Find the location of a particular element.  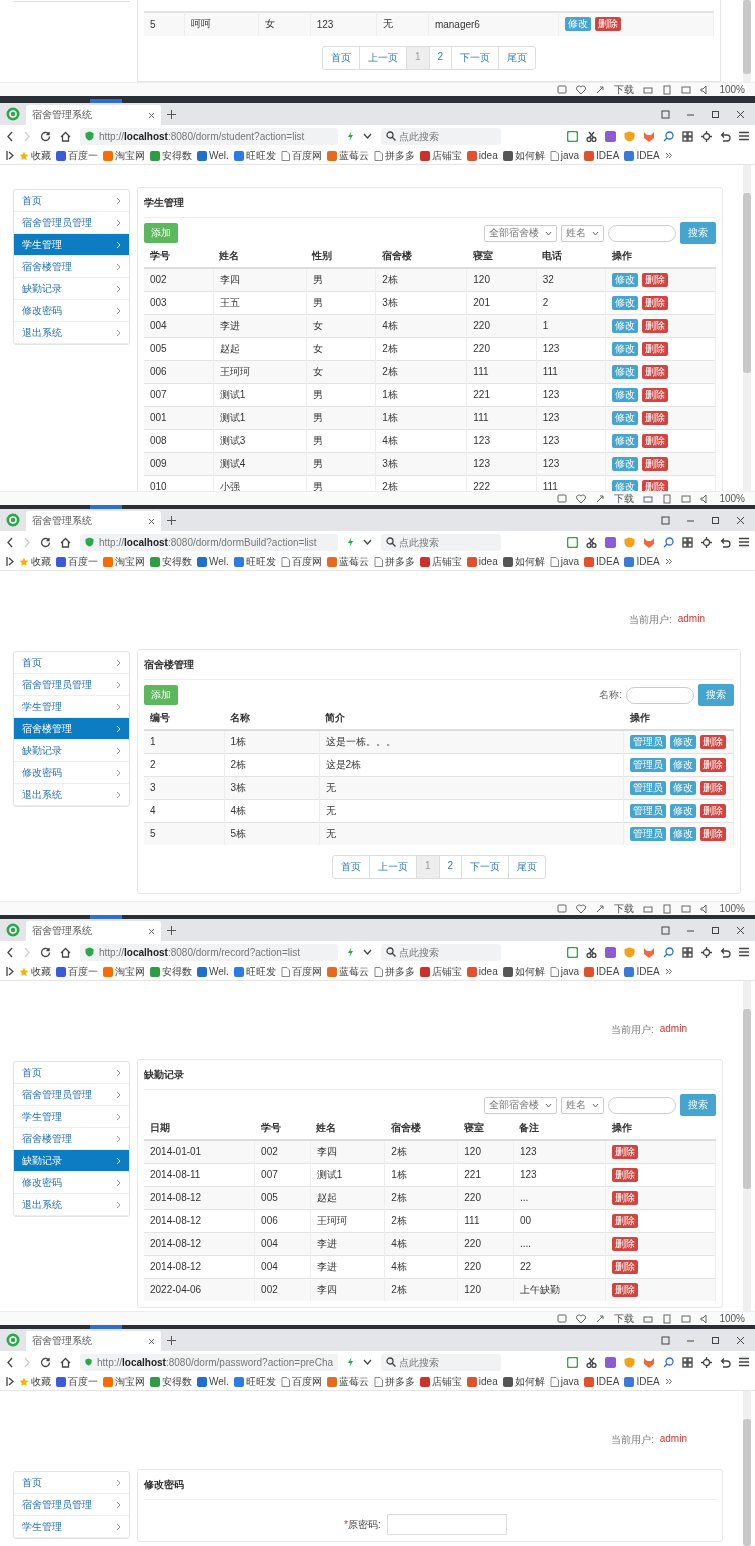

fox-icon is located at coordinates (649, 1362).